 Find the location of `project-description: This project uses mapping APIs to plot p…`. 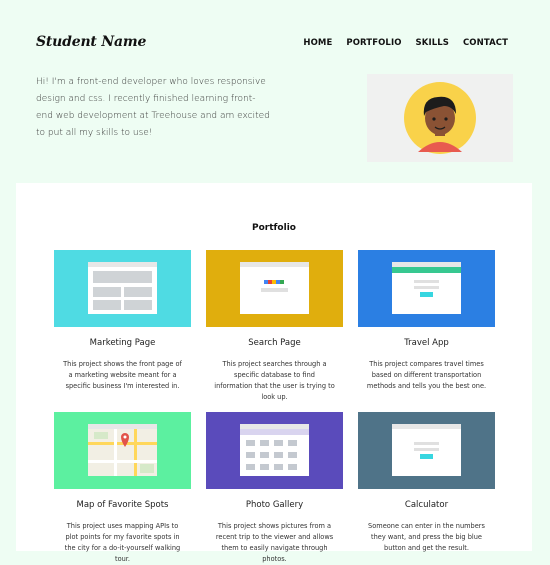

project-description: This project uses mapping APIs to plot p… is located at coordinates (122, 542).